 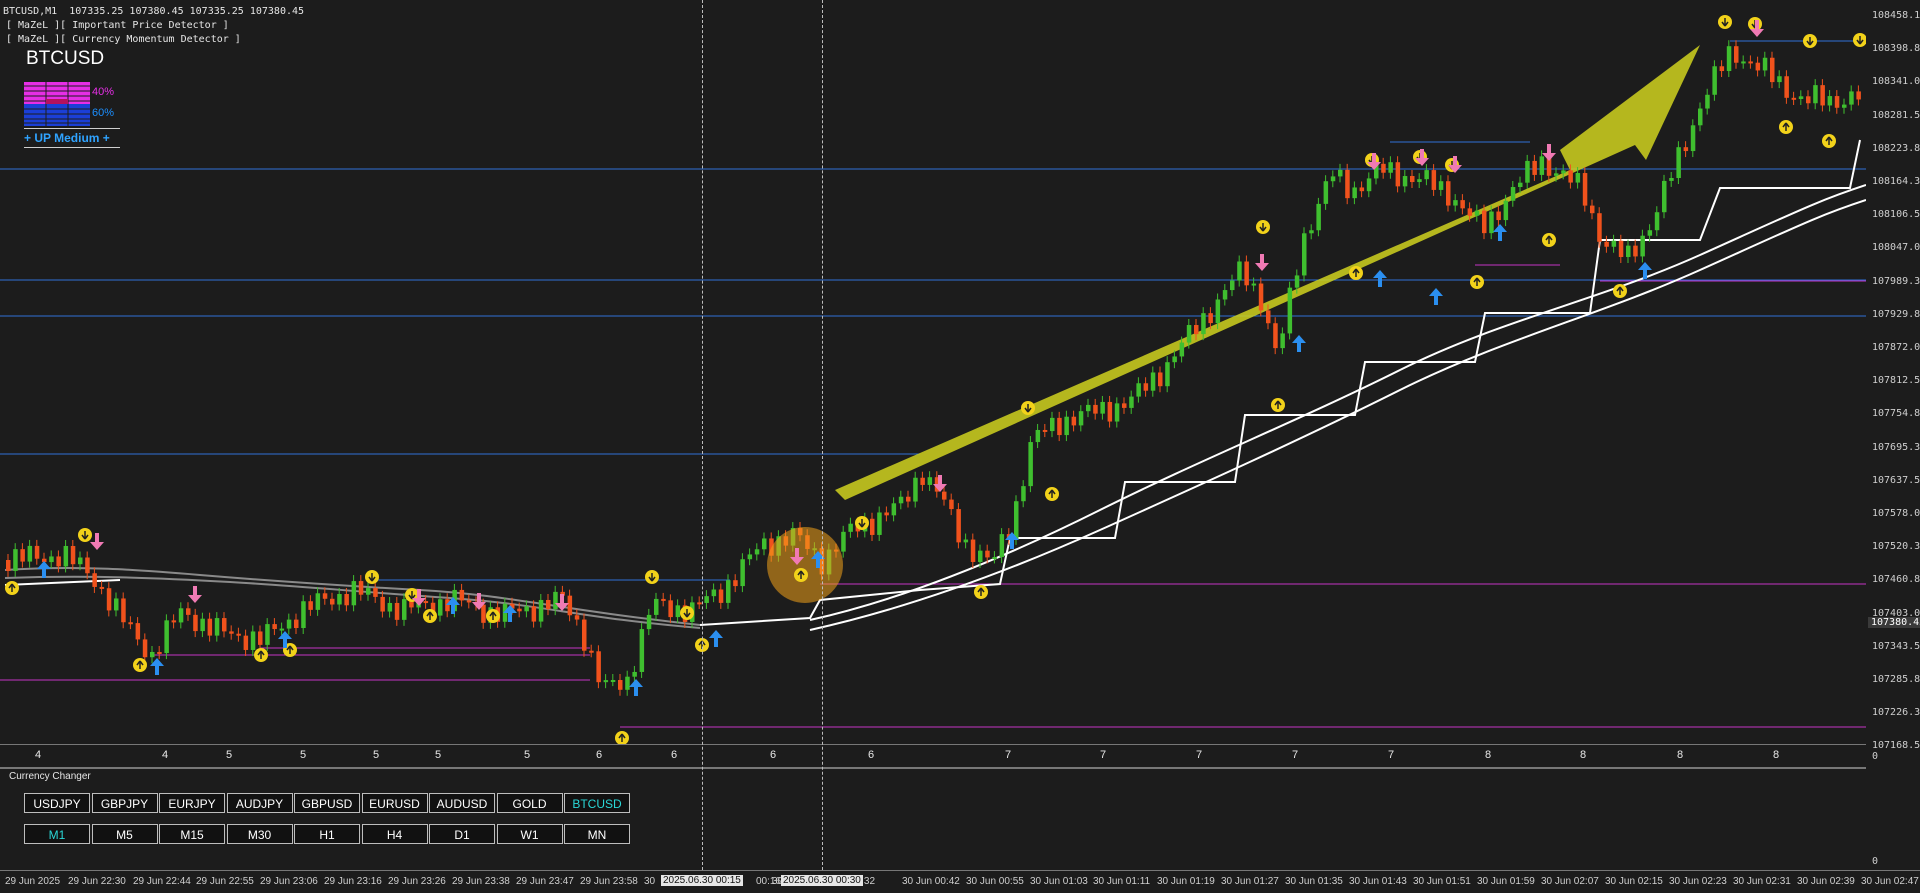 I want to click on signal-highlight-circle, so click(x=805, y=565).